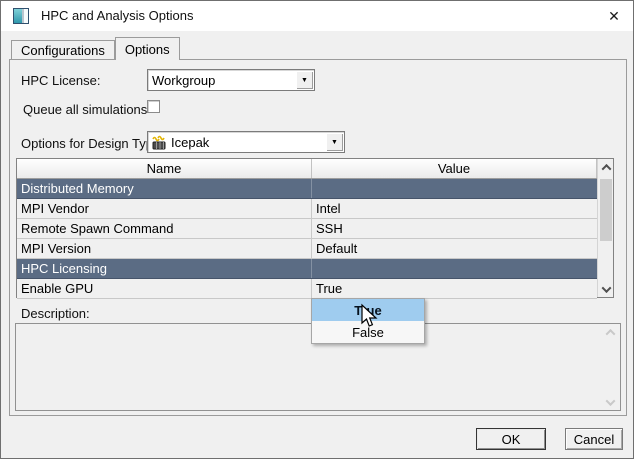  Describe the element at coordinates (117, 15) in the screenshot. I see `window-title: HPC and Analysis Options` at that location.